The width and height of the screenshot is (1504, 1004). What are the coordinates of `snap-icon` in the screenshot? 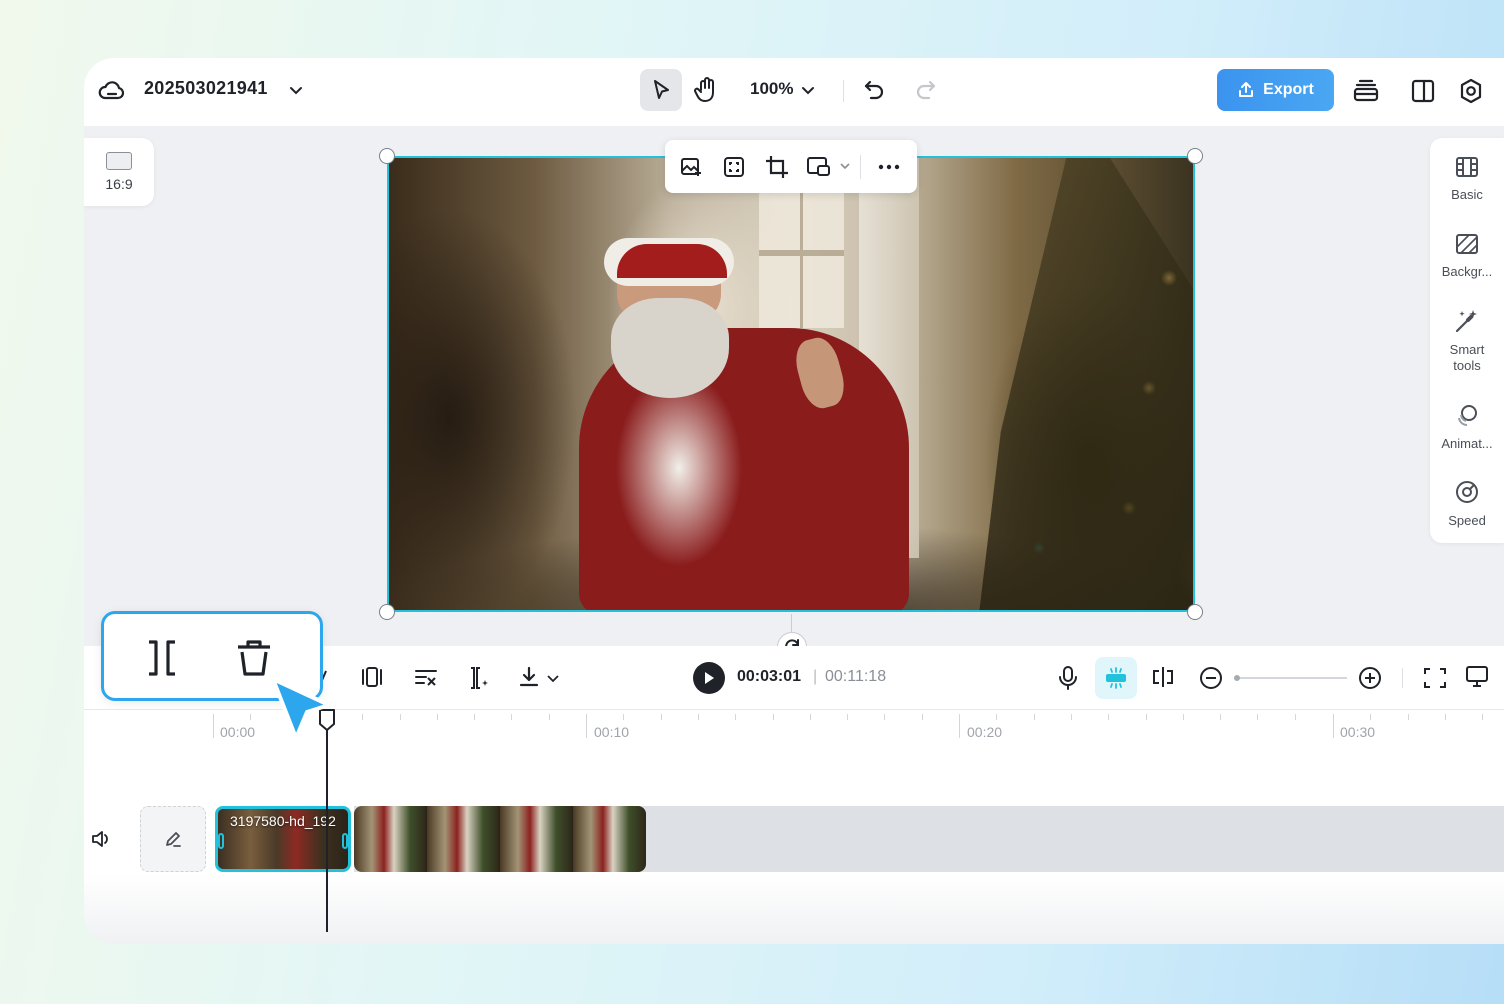 It's located at (1116, 678).